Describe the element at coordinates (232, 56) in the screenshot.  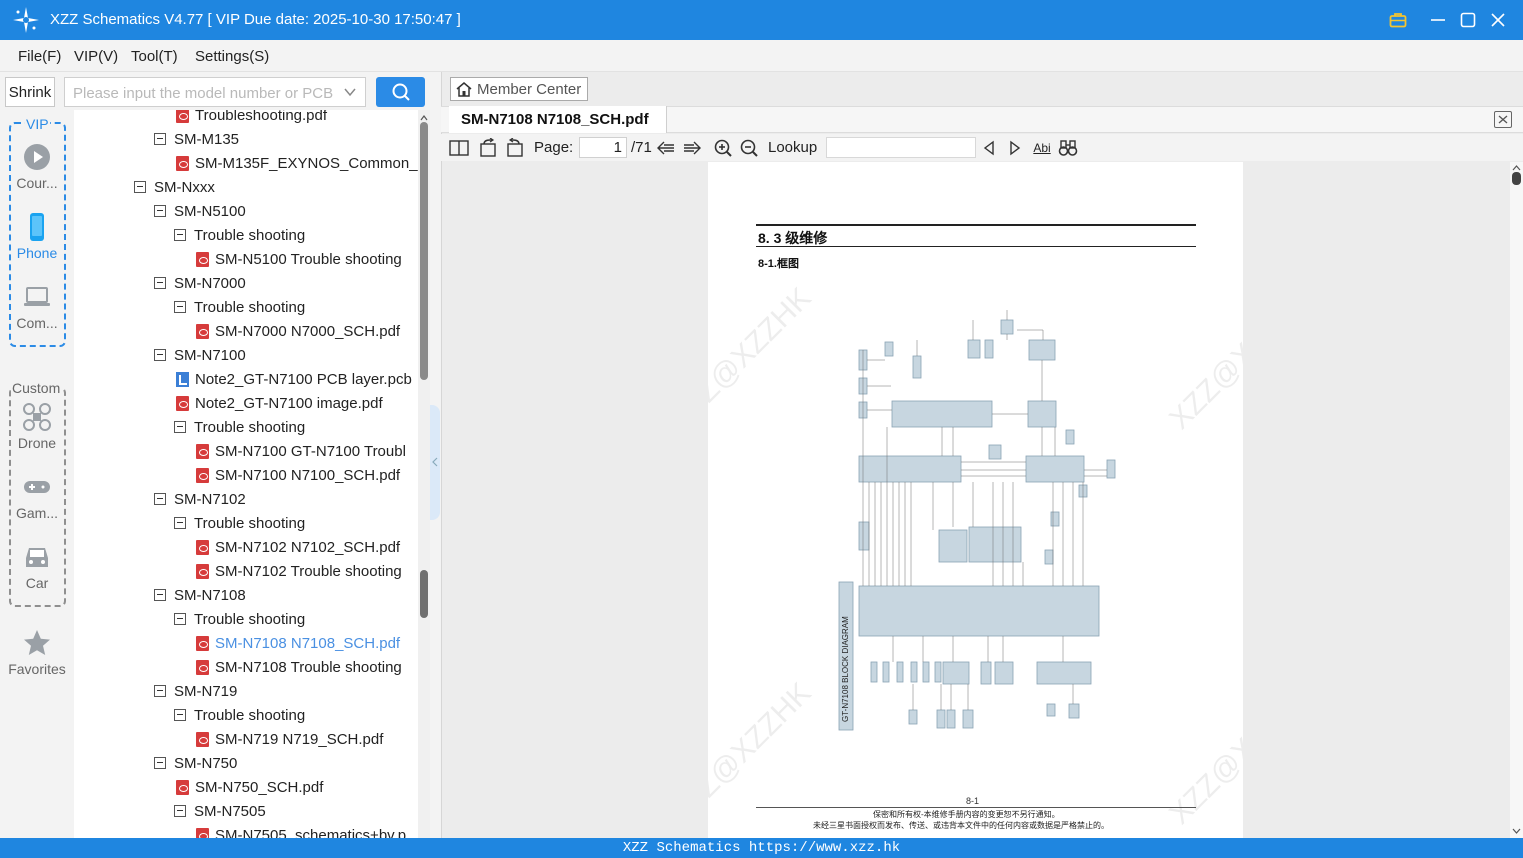
I see `menu-settings: Settings(S)` at that location.